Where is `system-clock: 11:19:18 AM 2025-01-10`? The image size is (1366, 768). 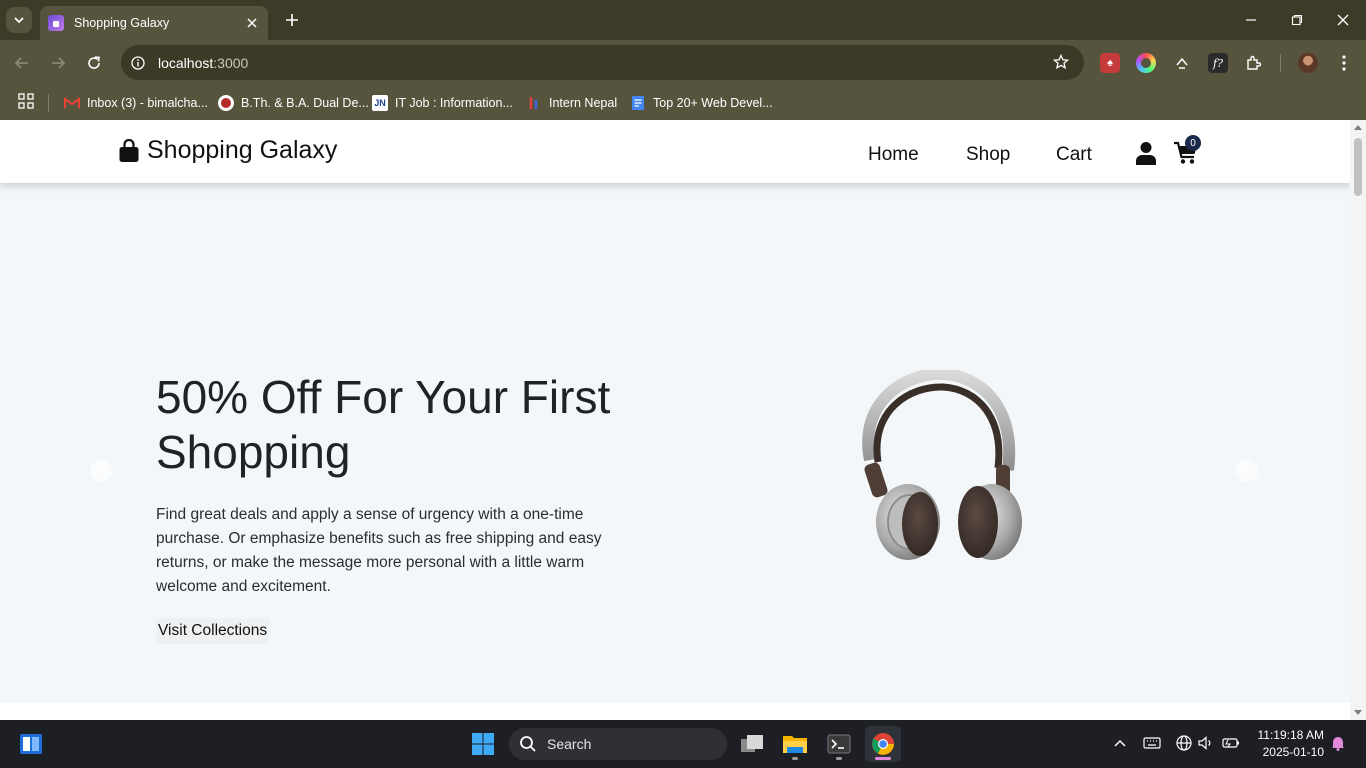 system-clock: 11:19:18 AM 2025-01-10 is located at coordinates (1287, 744).